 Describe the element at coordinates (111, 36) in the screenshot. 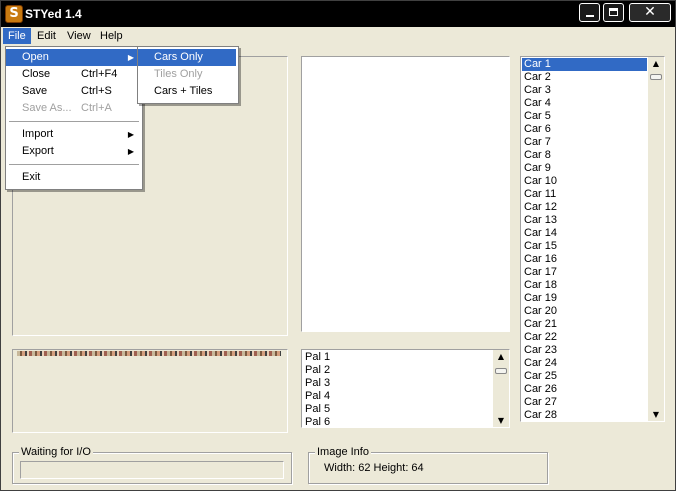

I see `menu-help: Help` at that location.